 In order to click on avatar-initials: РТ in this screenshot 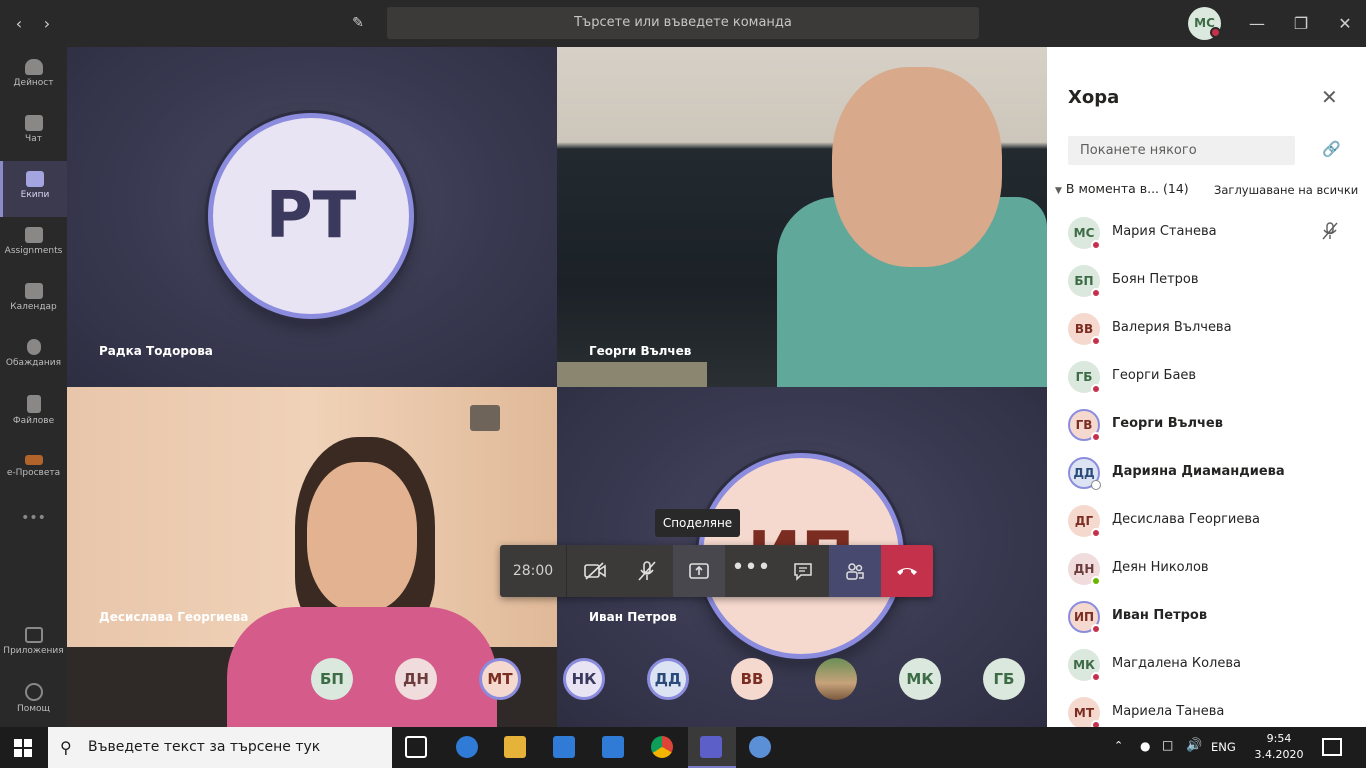, I will do `click(311, 216)`.